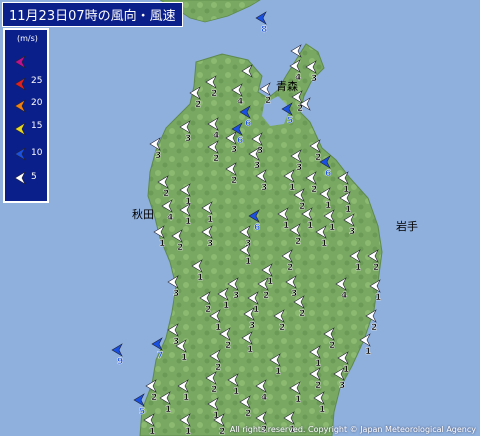 This screenshot has height=436, width=480. What do you see at coordinates (37, 81) in the screenshot?
I see `legend-level-25: 25` at bounding box center [37, 81].